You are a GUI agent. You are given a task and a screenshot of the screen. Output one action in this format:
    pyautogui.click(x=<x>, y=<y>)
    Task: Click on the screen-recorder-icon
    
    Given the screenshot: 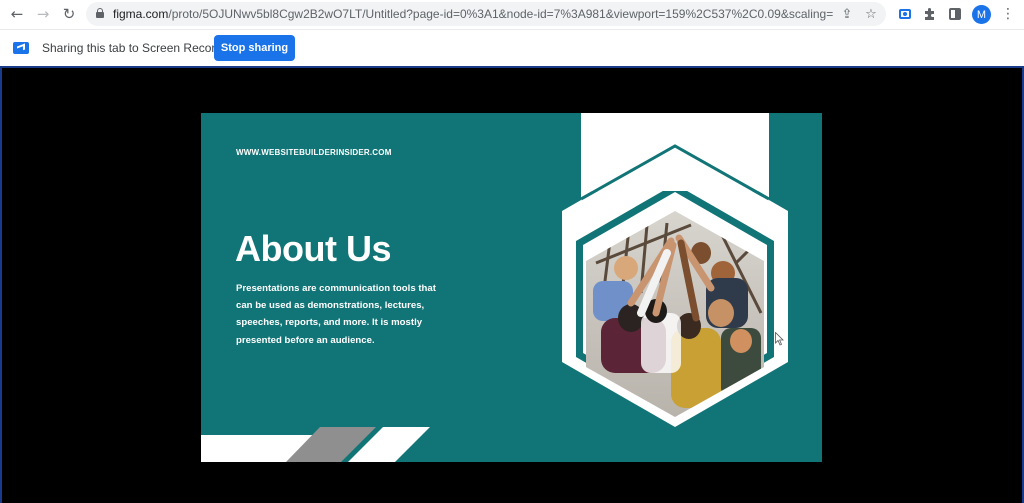 What is the action you would take?
    pyautogui.click(x=905, y=14)
    